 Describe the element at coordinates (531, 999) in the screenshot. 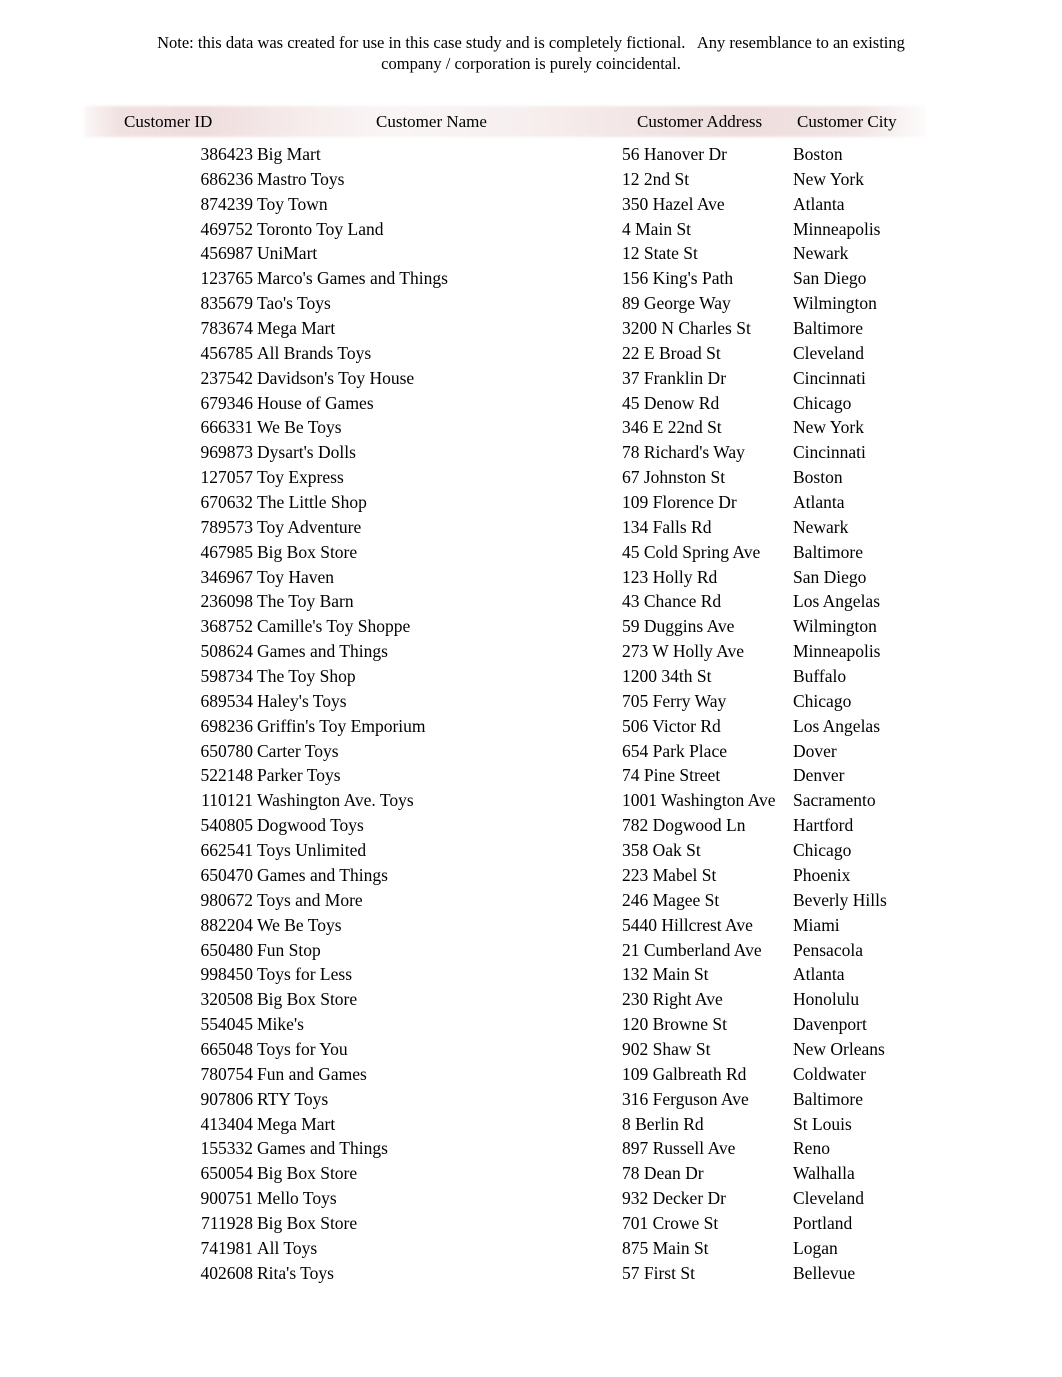

I see `table-row: 320508 Big Box Store 230 Right Ave Honolulu` at that location.